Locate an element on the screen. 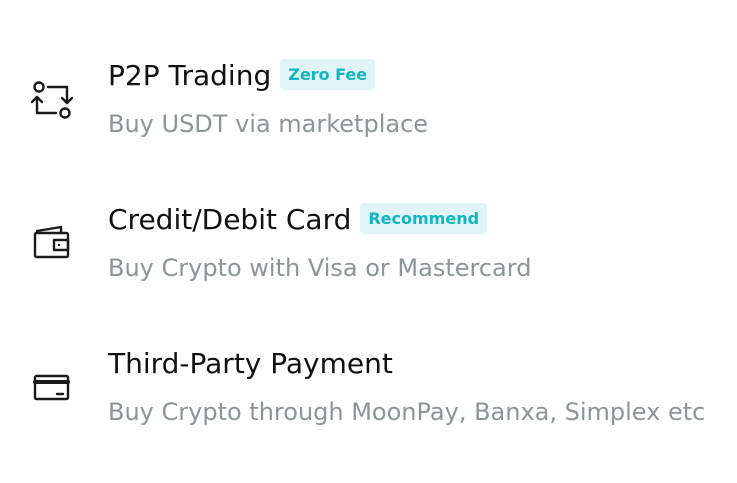 The width and height of the screenshot is (737, 483). option-title: Credit/Debit Card is located at coordinates (230, 219).